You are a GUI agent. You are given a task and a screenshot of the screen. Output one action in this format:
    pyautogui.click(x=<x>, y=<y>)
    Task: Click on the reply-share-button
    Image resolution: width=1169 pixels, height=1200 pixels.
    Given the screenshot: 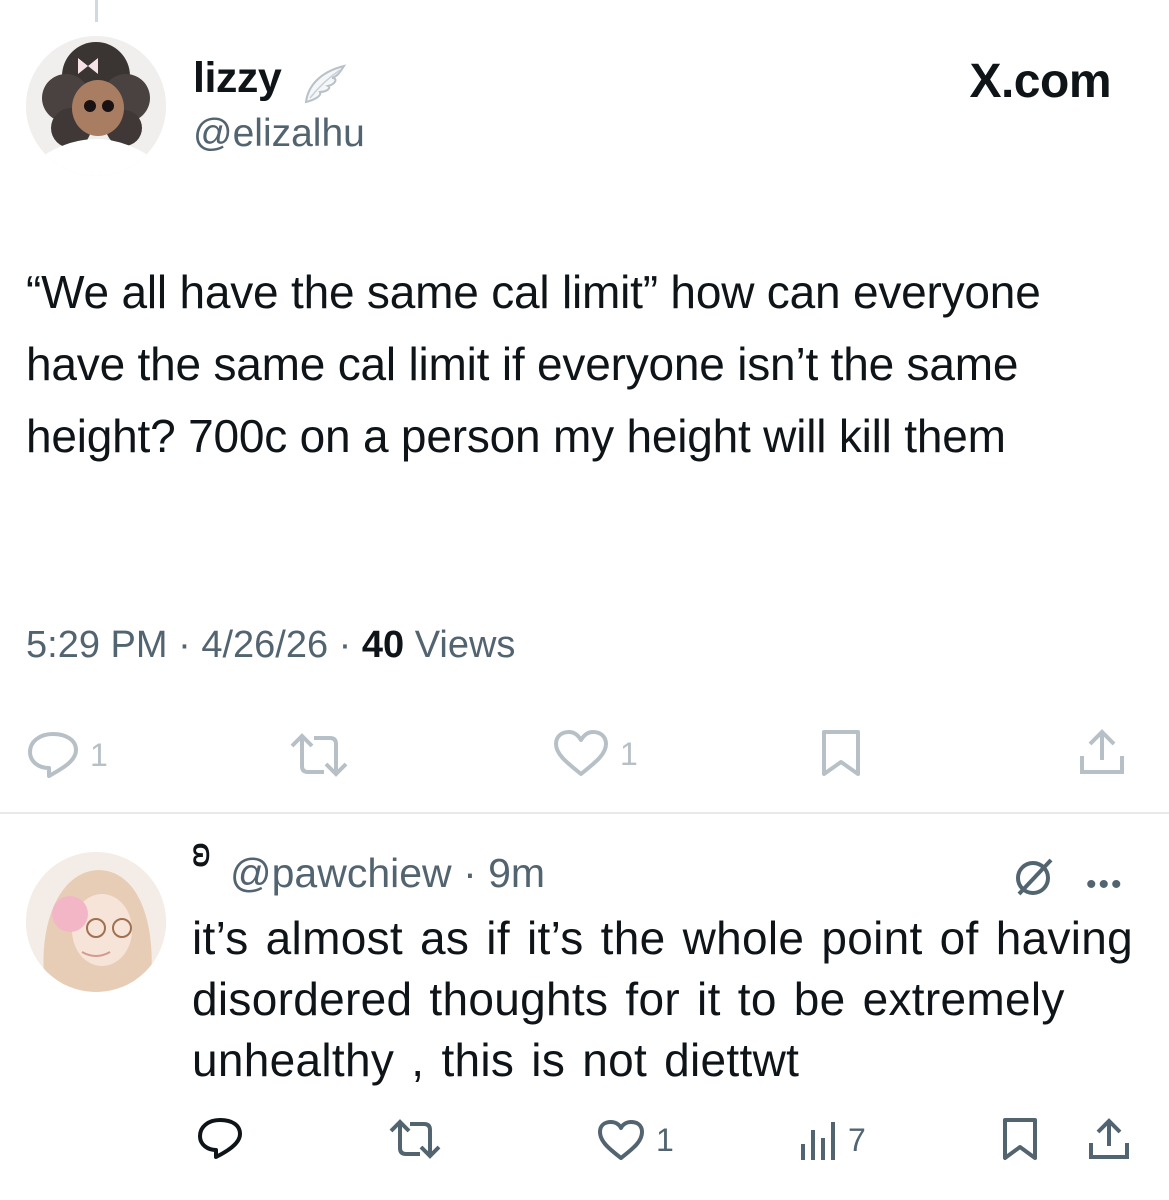 What is the action you would take?
    pyautogui.click(x=1109, y=1139)
    